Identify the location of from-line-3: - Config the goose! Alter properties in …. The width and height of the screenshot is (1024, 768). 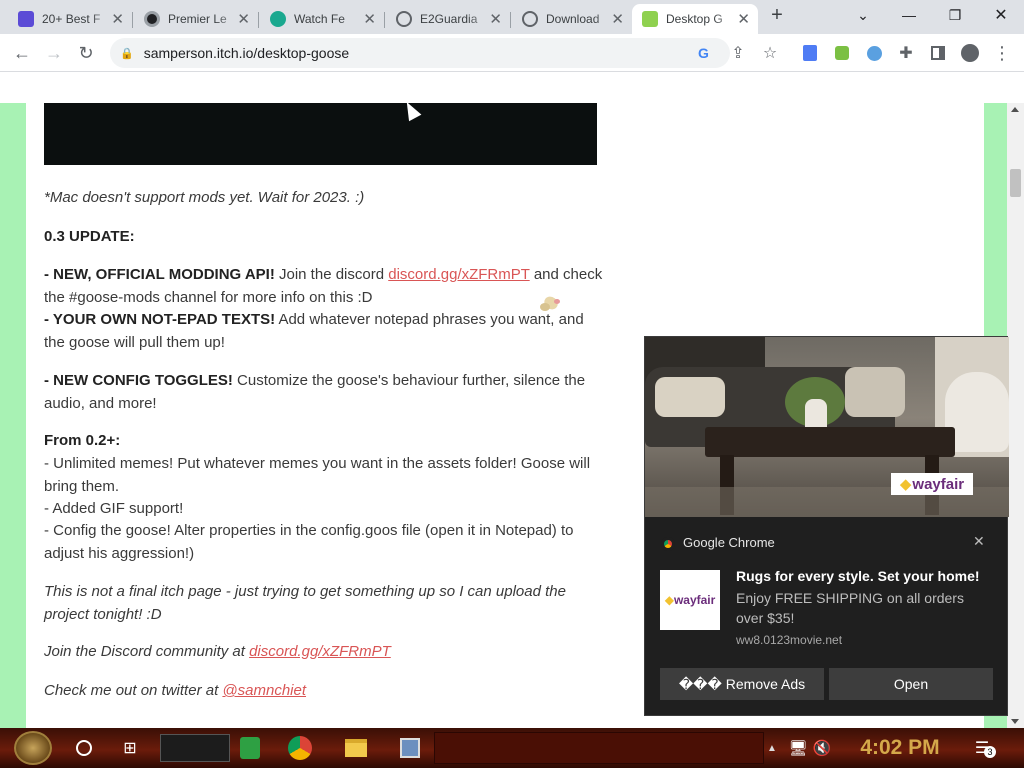
(309, 542).